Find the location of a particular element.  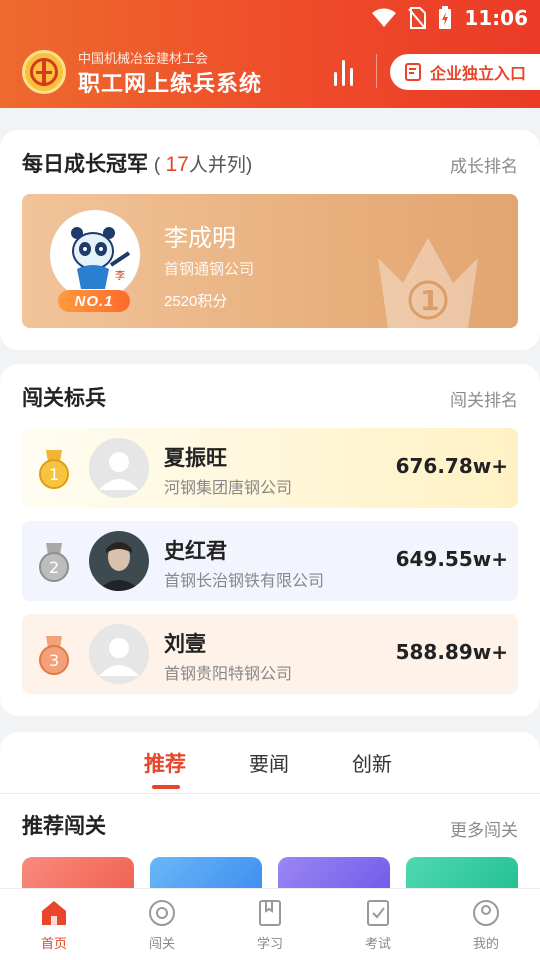

enterprise-entry-label: 企业独立入口 is located at coordinates (478, 74).